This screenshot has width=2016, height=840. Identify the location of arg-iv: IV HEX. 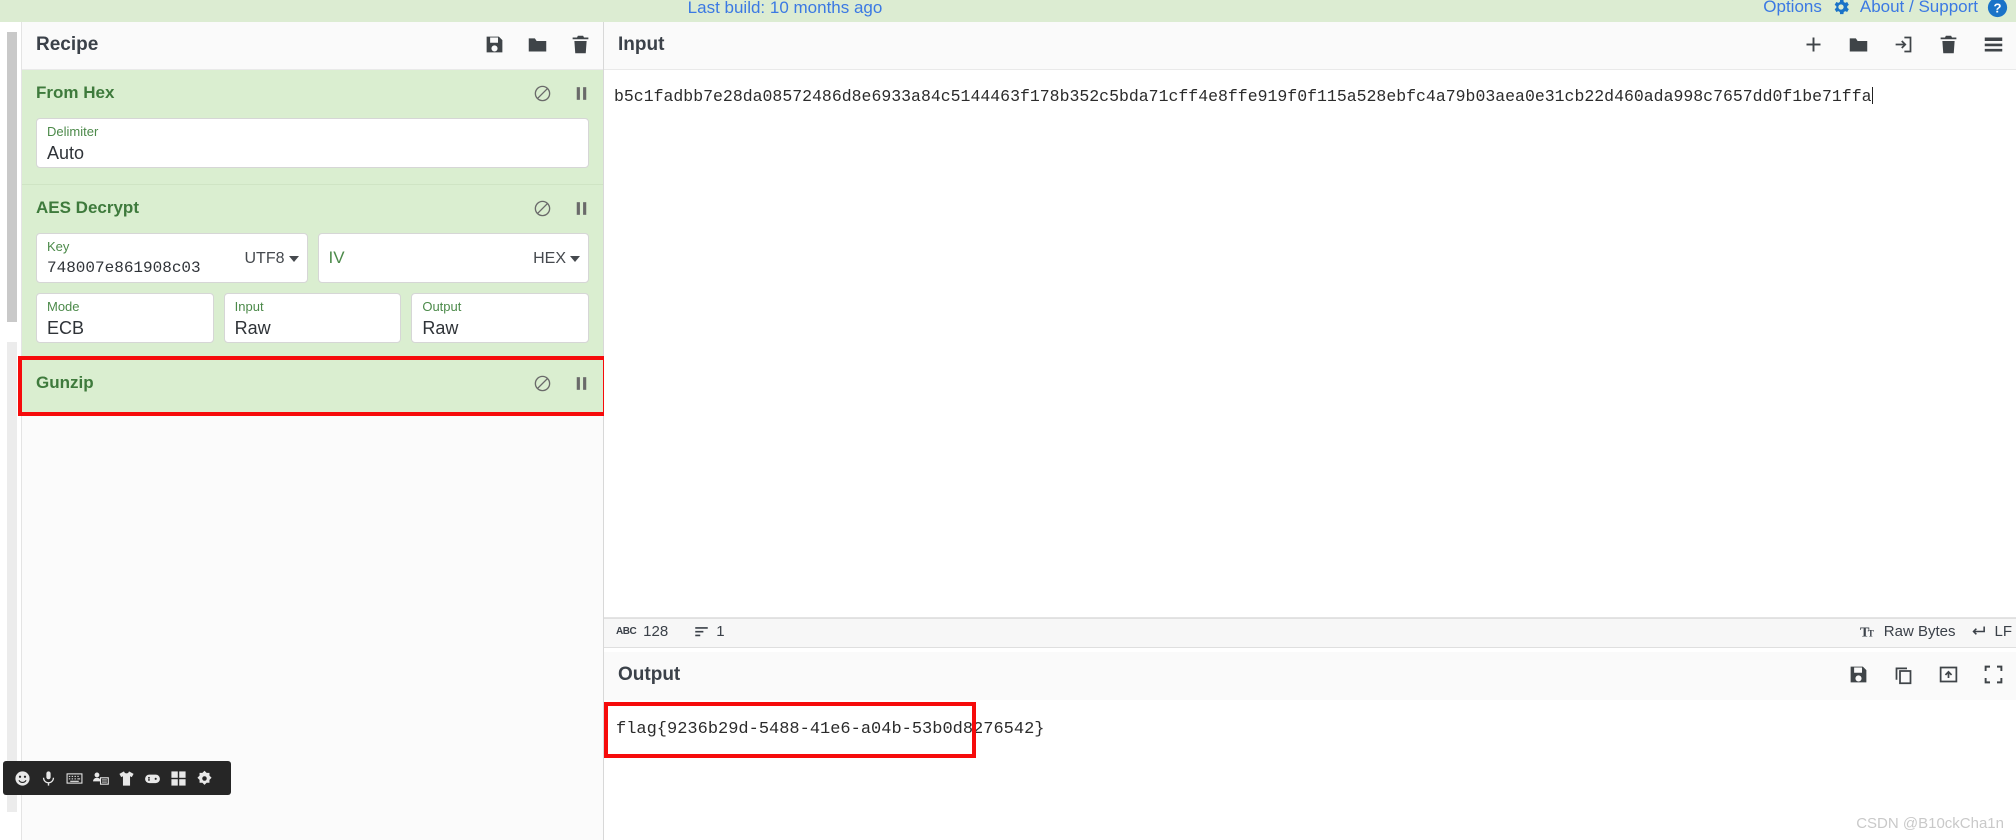
(453, 258).